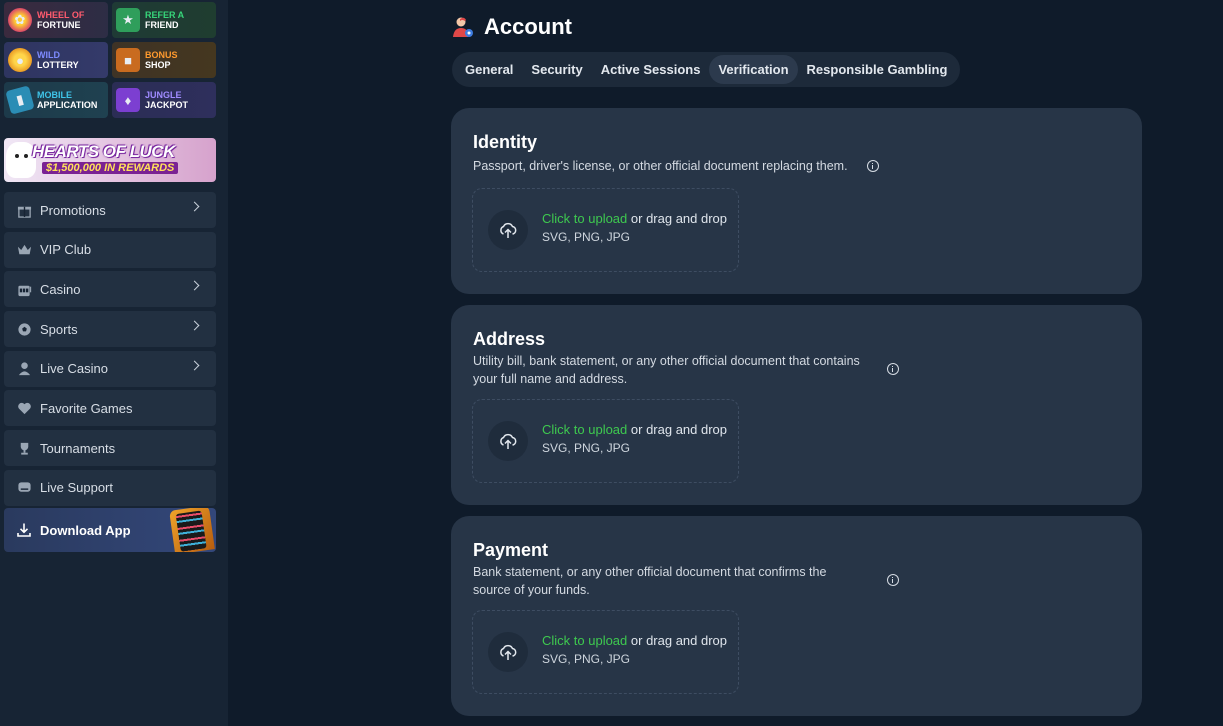 This screenshot has height=726, width=1223. Describe the element at coordinates (85, 530) in the screenshot. I see `download-app-label: Download App` at that location.